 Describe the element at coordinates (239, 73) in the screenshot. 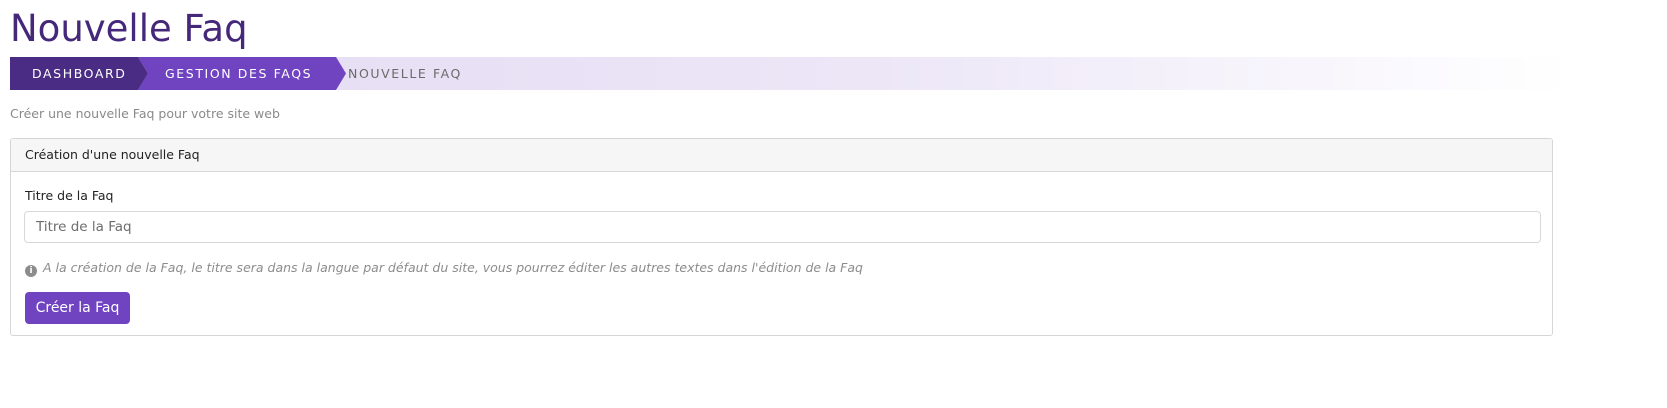

I see `breadcrumb-item-label: GESTION DES FAQS` at that location.